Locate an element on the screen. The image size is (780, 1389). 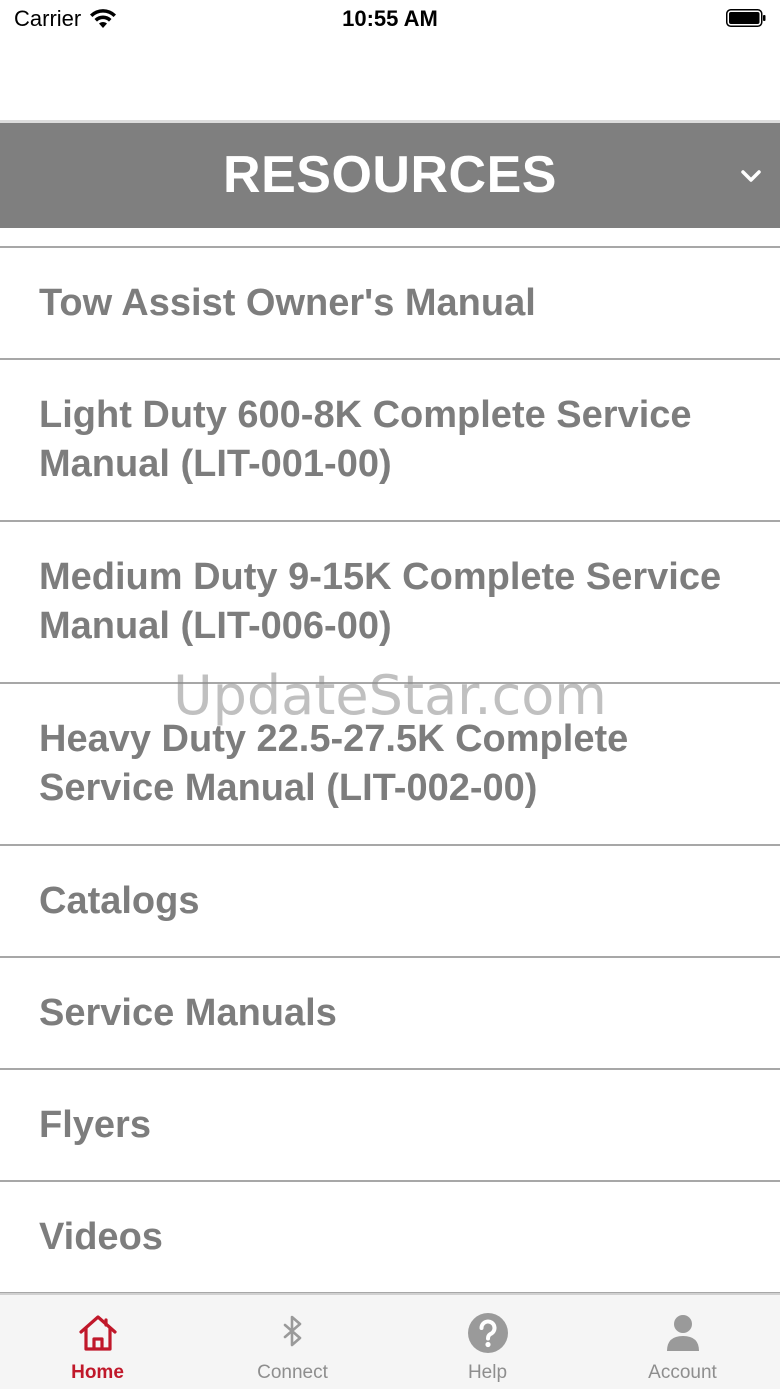
tab-connect: Connect is located at coordinates (292, 1342).